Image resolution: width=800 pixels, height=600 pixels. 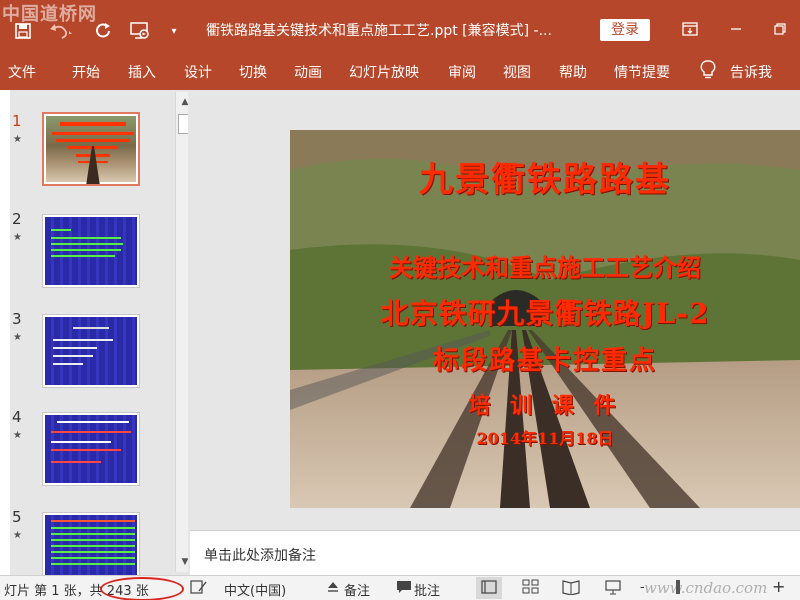 What do you see at coordinates (22, 72) in the screenshot?
I see `tab-file: 文件` at bounding box center [22, 72].